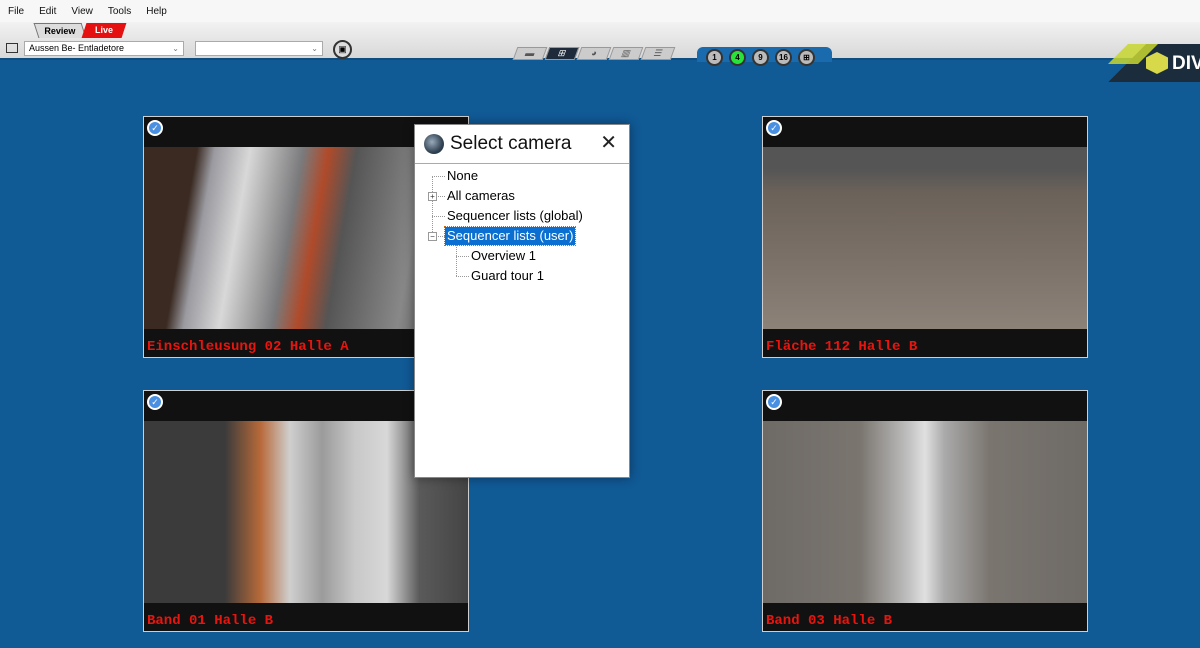 The image size is (1200, 648). I want to click on dialog-title: Select camera, so click(511, 143).